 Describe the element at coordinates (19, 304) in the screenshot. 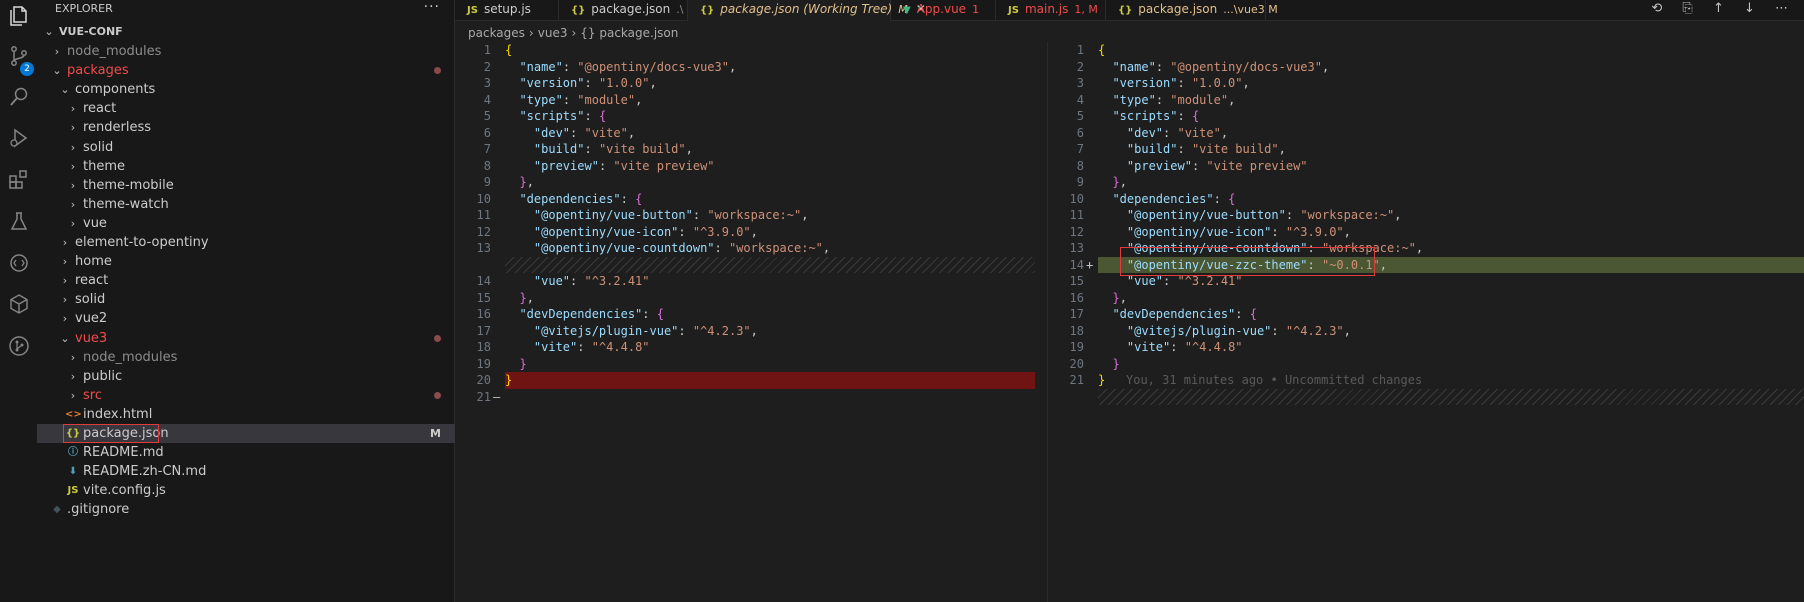

I see `container-icon` at that location.